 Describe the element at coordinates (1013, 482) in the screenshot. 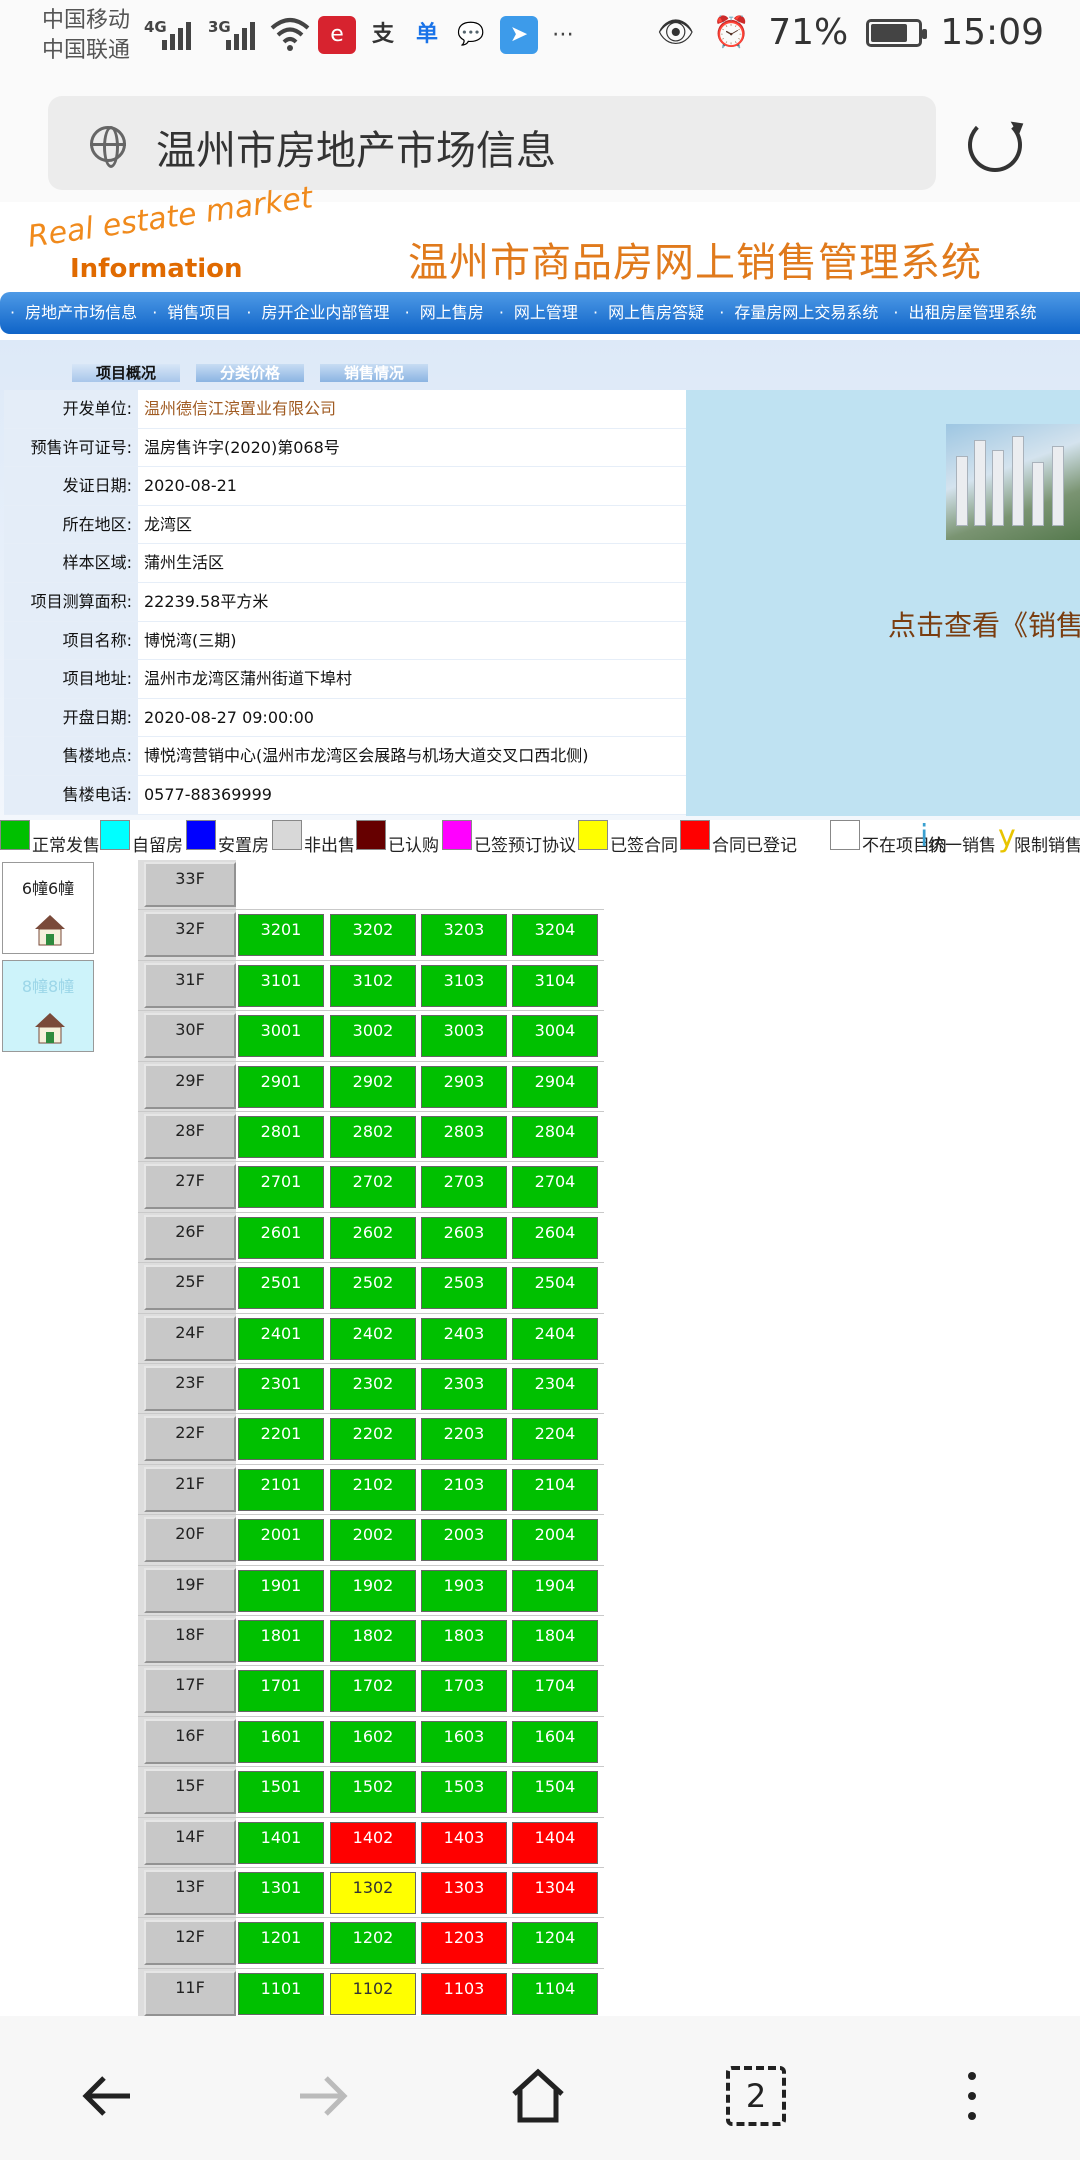

I see `project-image` at that location.